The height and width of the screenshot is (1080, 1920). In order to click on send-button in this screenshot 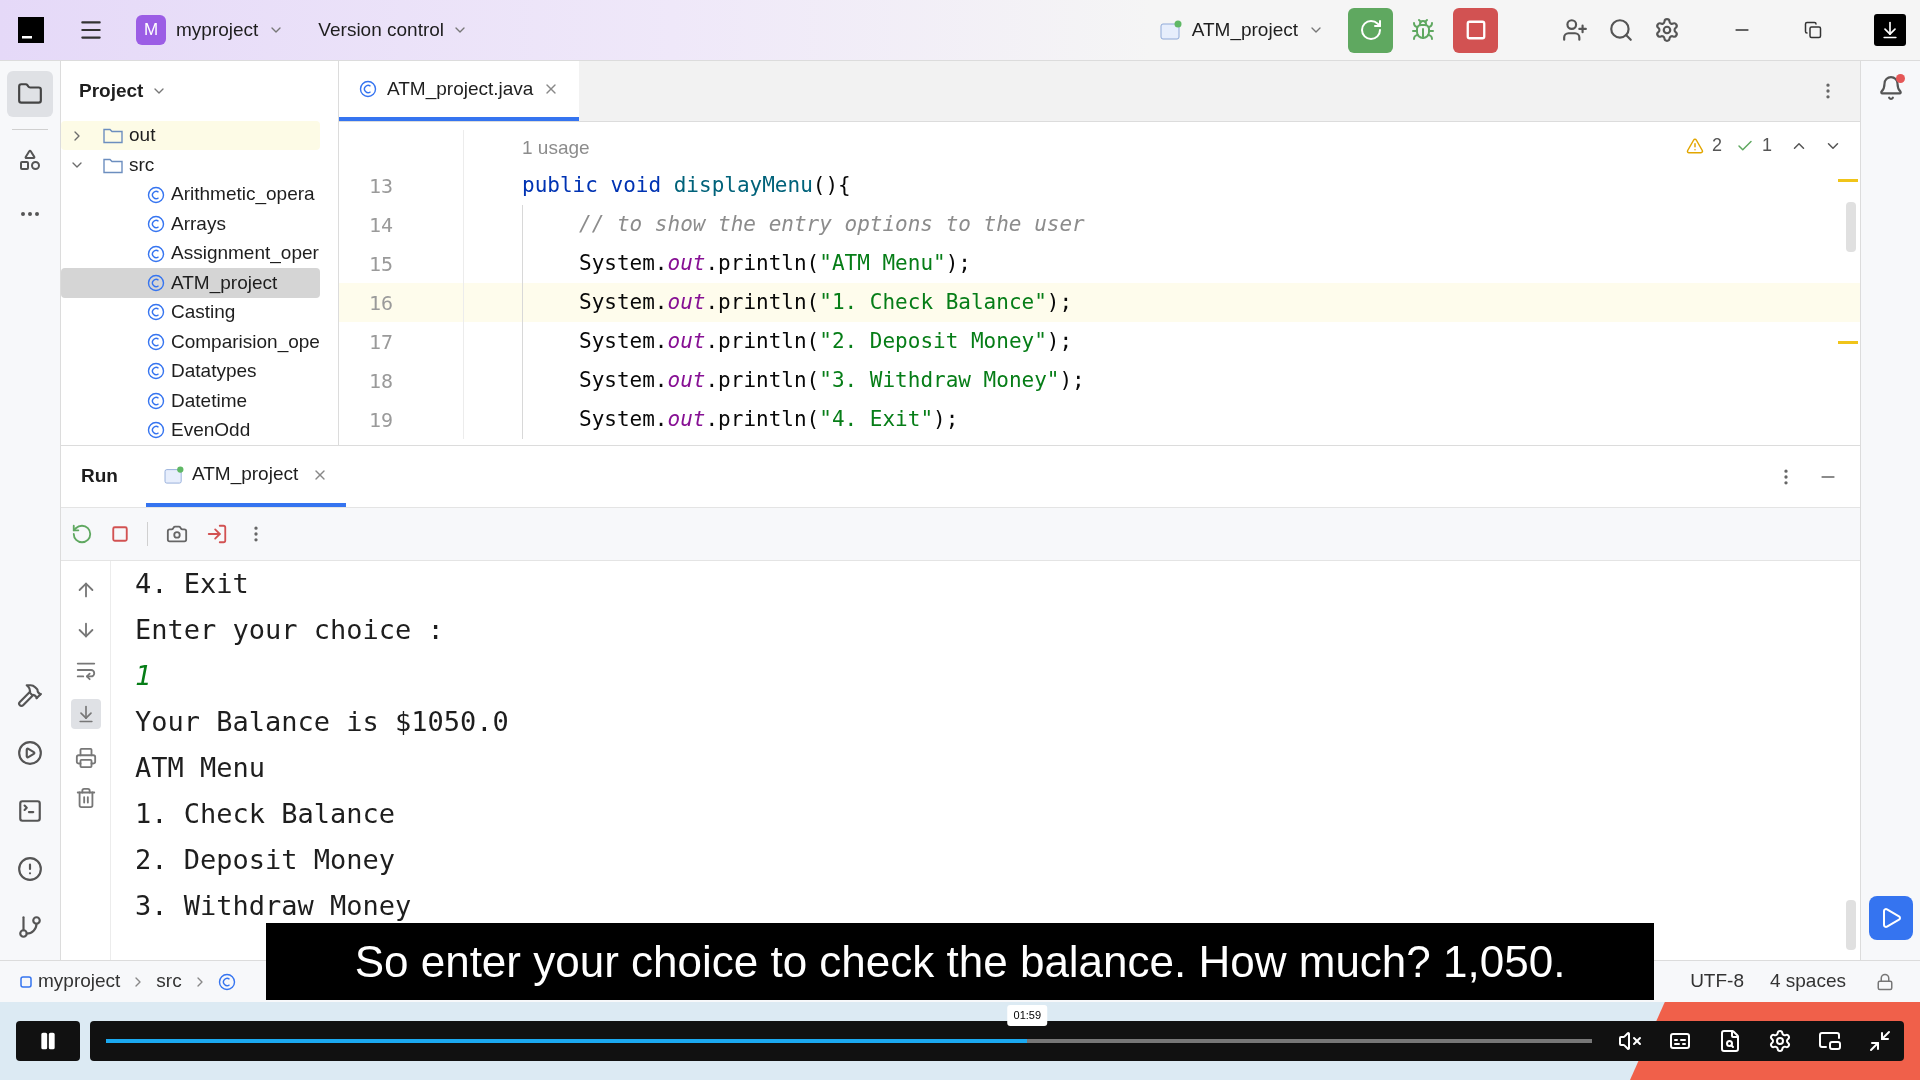, I will do `click(1890, 918)`.